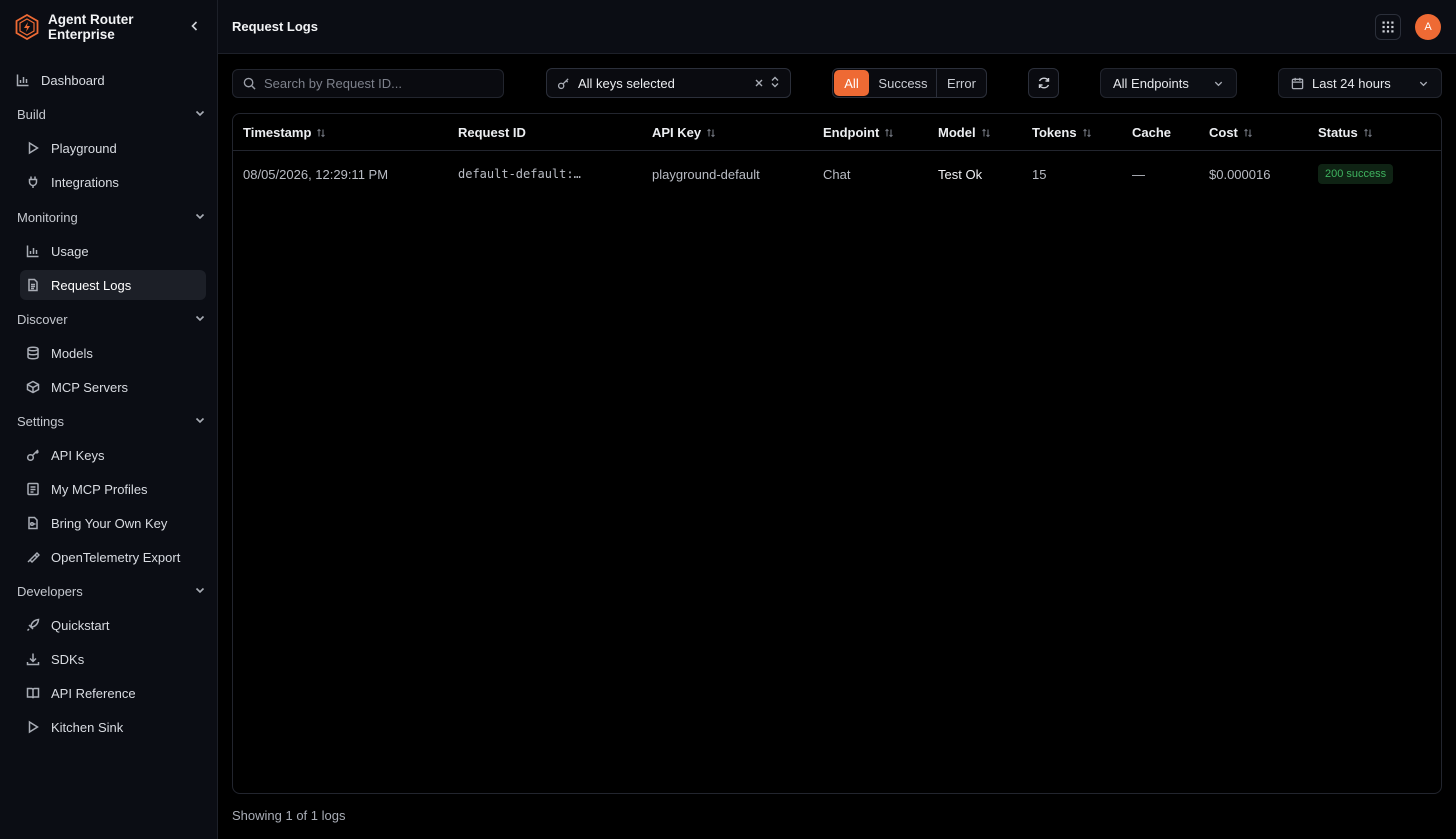  I want to click on sidebar-item-label: API Keys, so click(78, 455).